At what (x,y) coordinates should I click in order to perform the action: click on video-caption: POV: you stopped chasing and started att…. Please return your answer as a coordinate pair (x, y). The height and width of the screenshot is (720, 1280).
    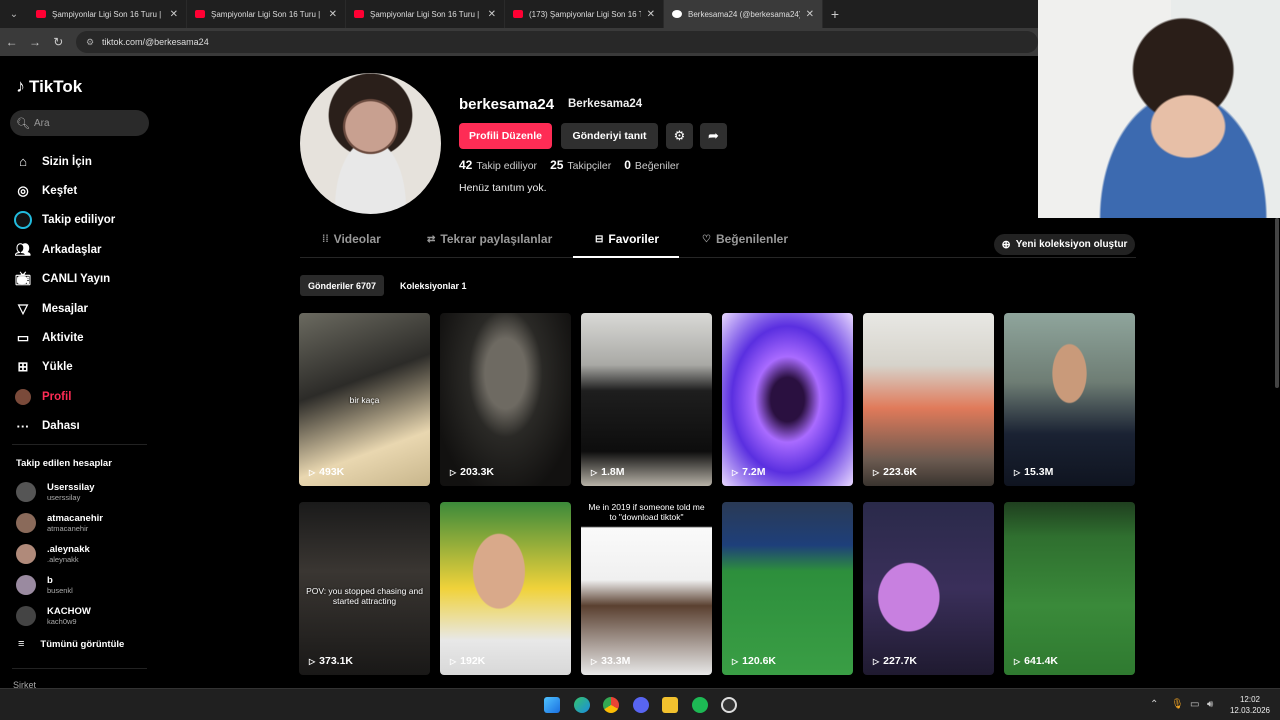
    Looking at the image, I should click on (364, 596).